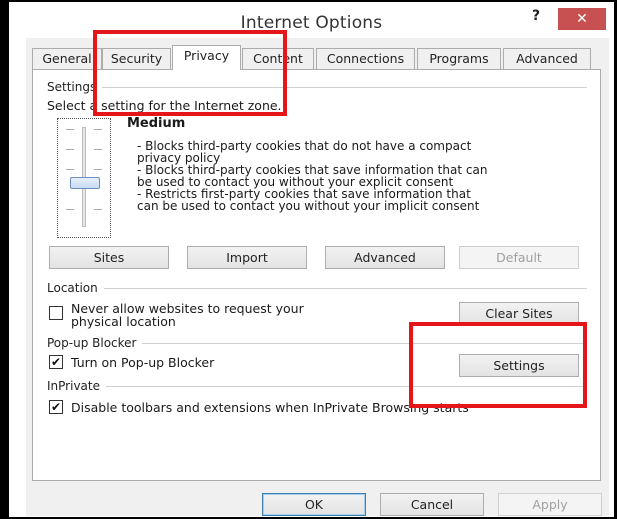  I want to click on import-button-label: Import, so click(247, 257).